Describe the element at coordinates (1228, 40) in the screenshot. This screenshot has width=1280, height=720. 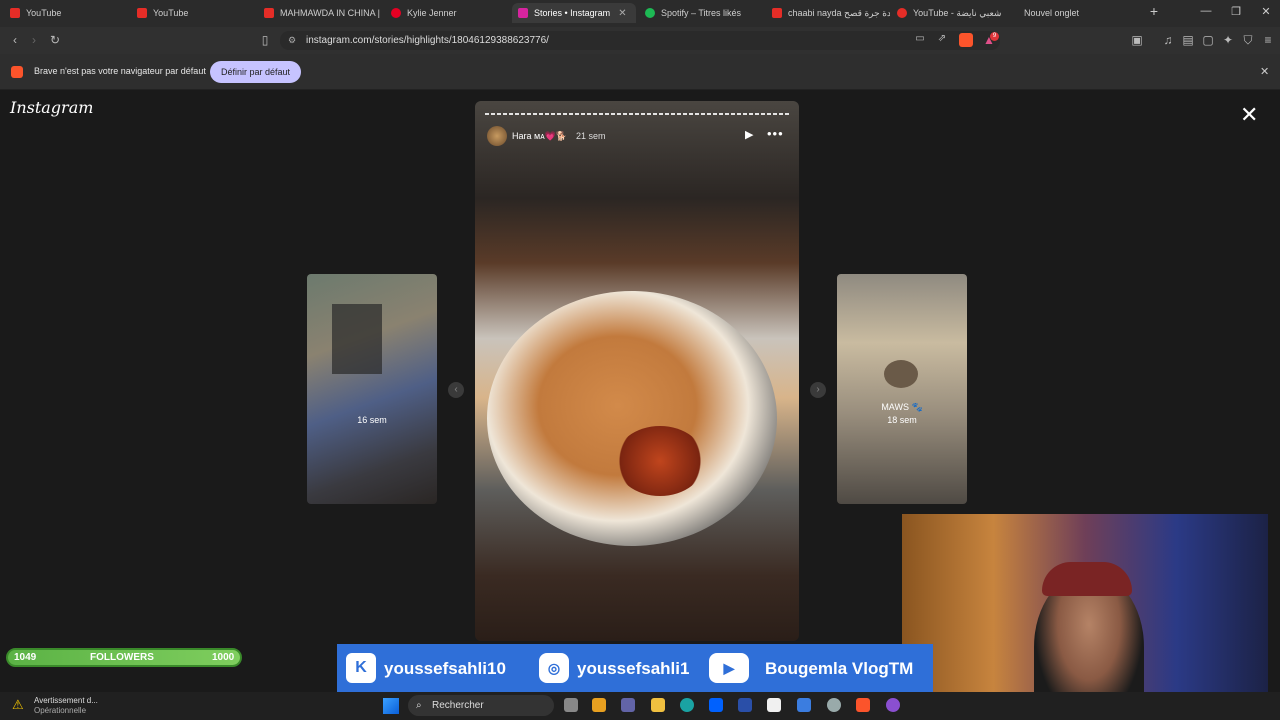
I see `leo-ai-icon: ✦` at that location.